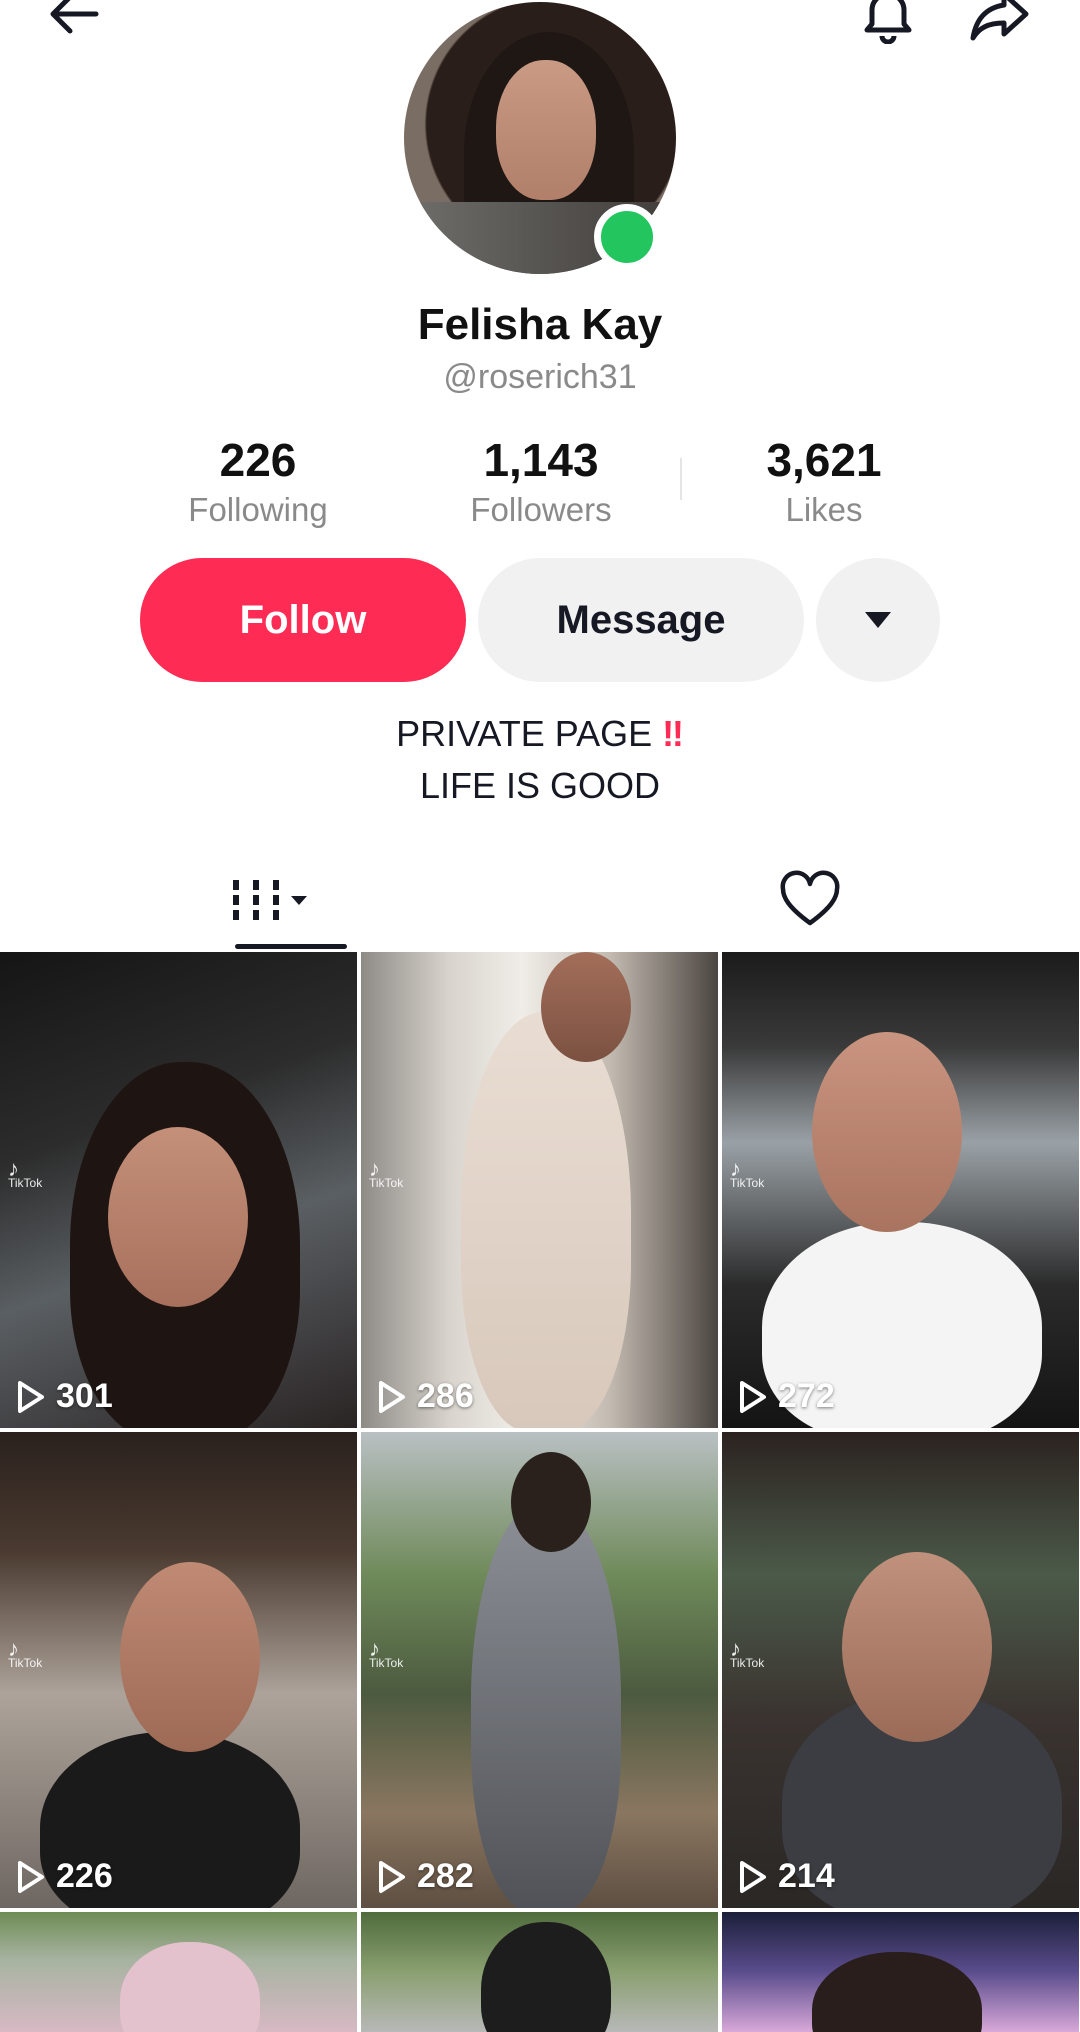 This screenshot has height=2032, width=1080. I want to click on video-tile: ♪ TikTok 301, so click(178, 1190).